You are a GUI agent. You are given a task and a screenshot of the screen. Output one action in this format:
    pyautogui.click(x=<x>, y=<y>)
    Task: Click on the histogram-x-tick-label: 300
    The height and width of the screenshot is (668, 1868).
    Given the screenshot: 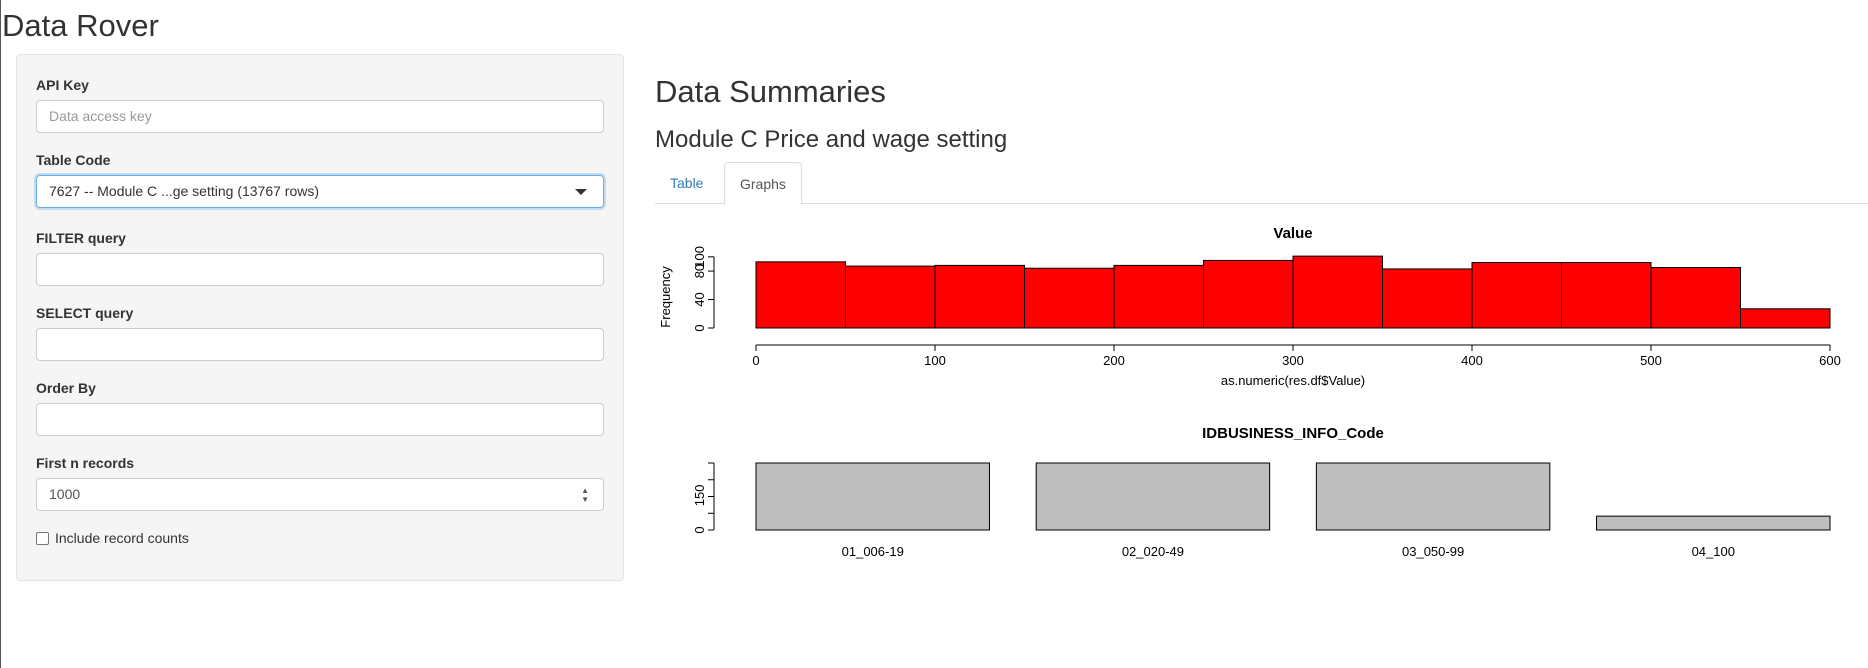 What is the action you would take?
    pyautogui.click(x=1293, y=360)
    